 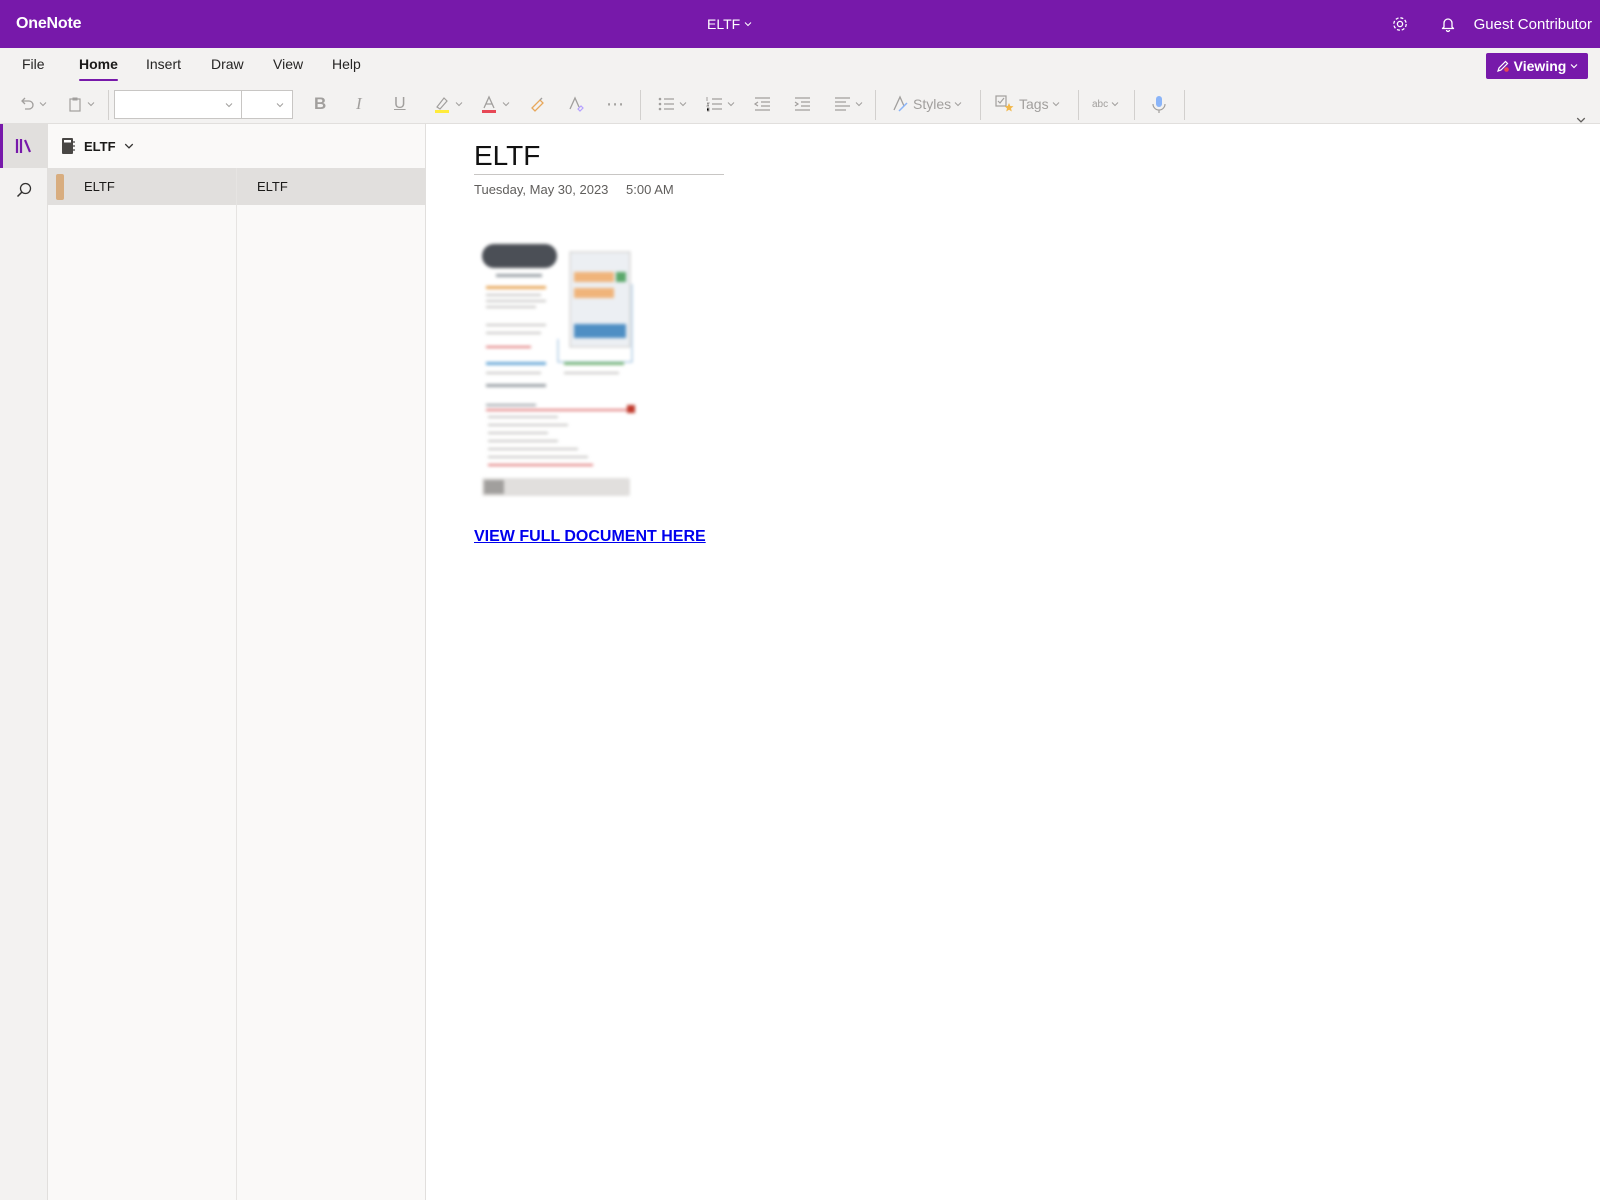 I want to click on viewing-mode-button: Viewing, so click(x=1537, y=66).